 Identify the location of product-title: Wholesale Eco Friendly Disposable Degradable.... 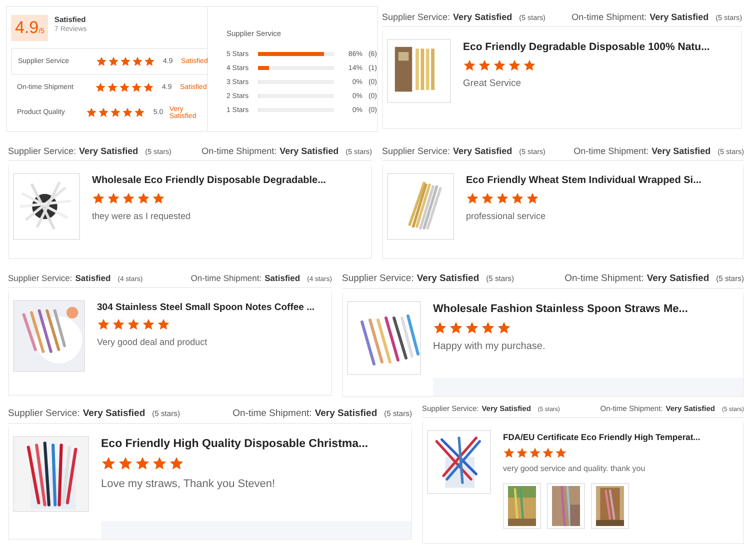
(231, 180).